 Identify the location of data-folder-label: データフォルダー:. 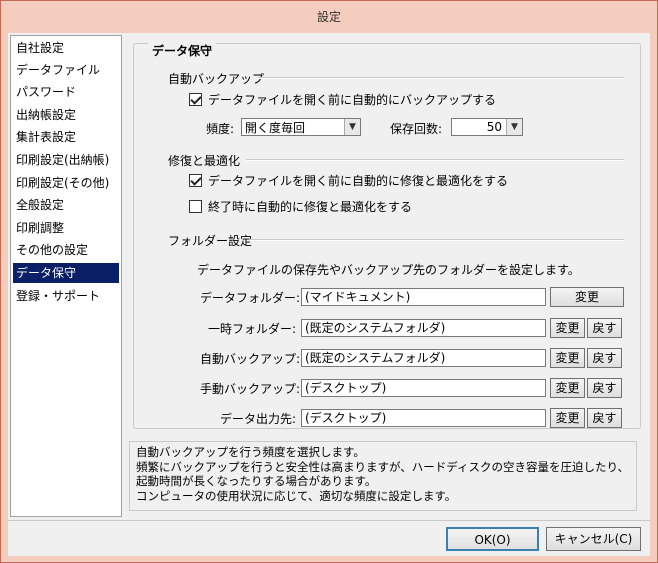
(250, 298).